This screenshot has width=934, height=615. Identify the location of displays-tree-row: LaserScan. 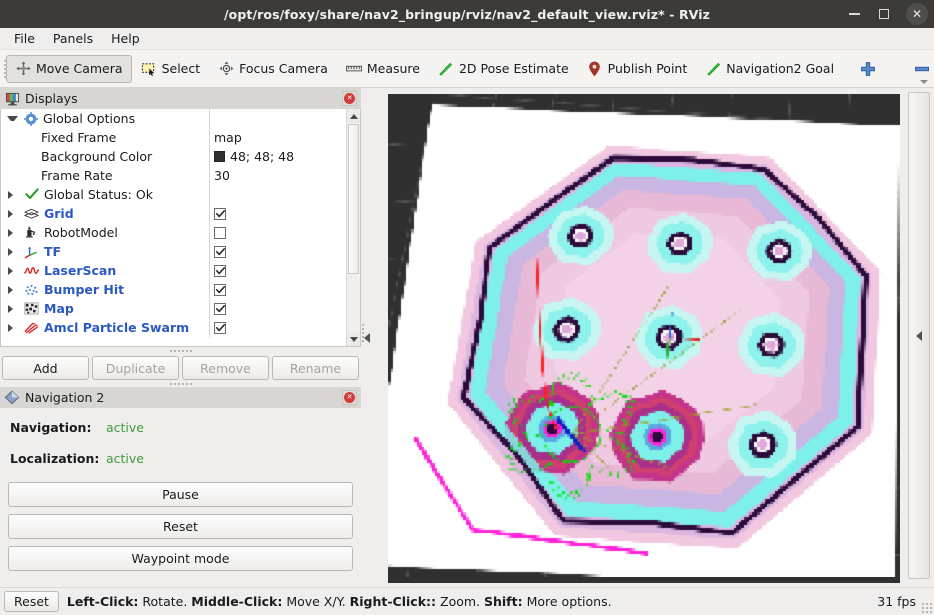
(173, 270).